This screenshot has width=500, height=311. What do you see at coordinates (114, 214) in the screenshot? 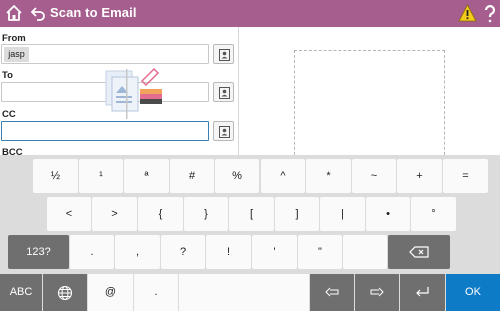
I see `key-greater-than: >` at bounding box center [114, 214].